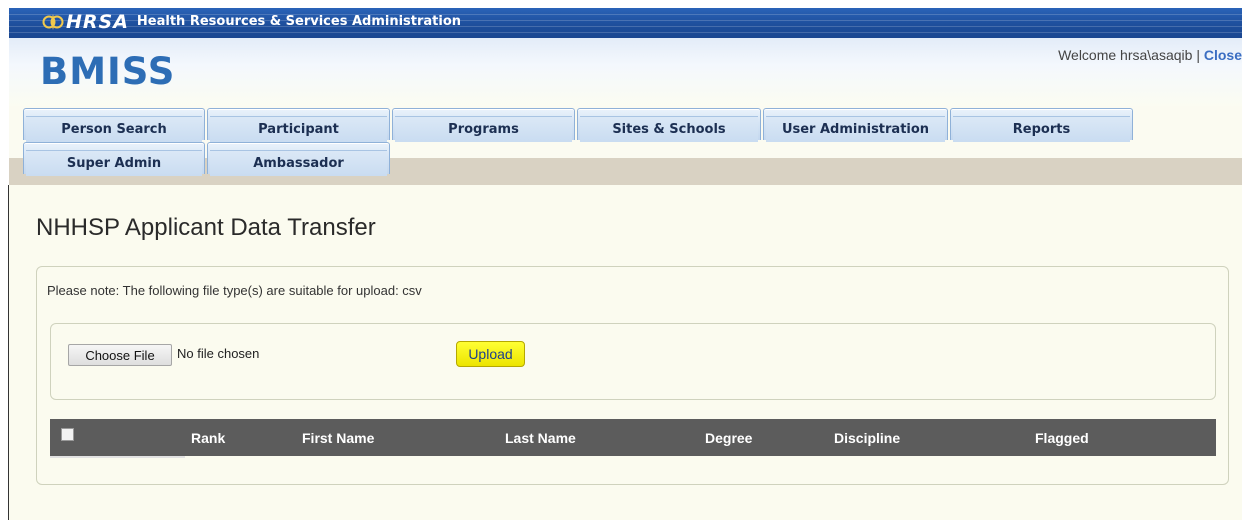  What do you see at coordinates (120, 355) in the screenshot?
I see `choose-file-button: Choose File` at bounding box center [120, 355].